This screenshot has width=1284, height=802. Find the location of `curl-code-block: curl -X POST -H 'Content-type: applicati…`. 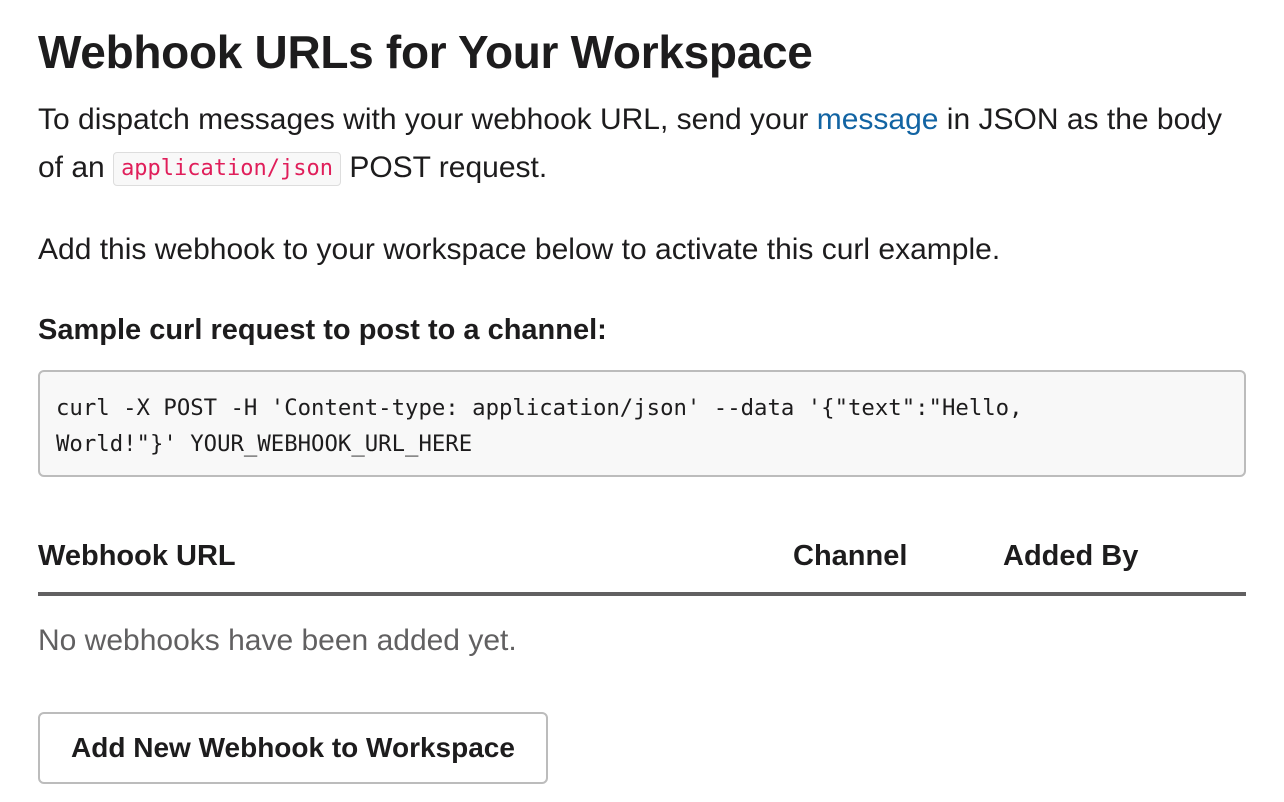

curl-code-block: curl -X POST -H 'Content-type: applicati… is located at coordinates (642, 423).